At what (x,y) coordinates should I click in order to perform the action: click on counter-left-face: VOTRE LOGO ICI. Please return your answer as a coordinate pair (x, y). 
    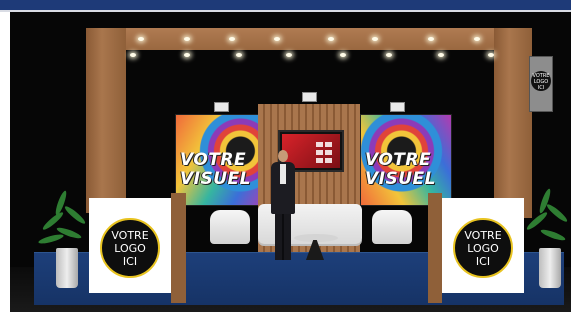
    Looking at the image, I should click on (130, 245).